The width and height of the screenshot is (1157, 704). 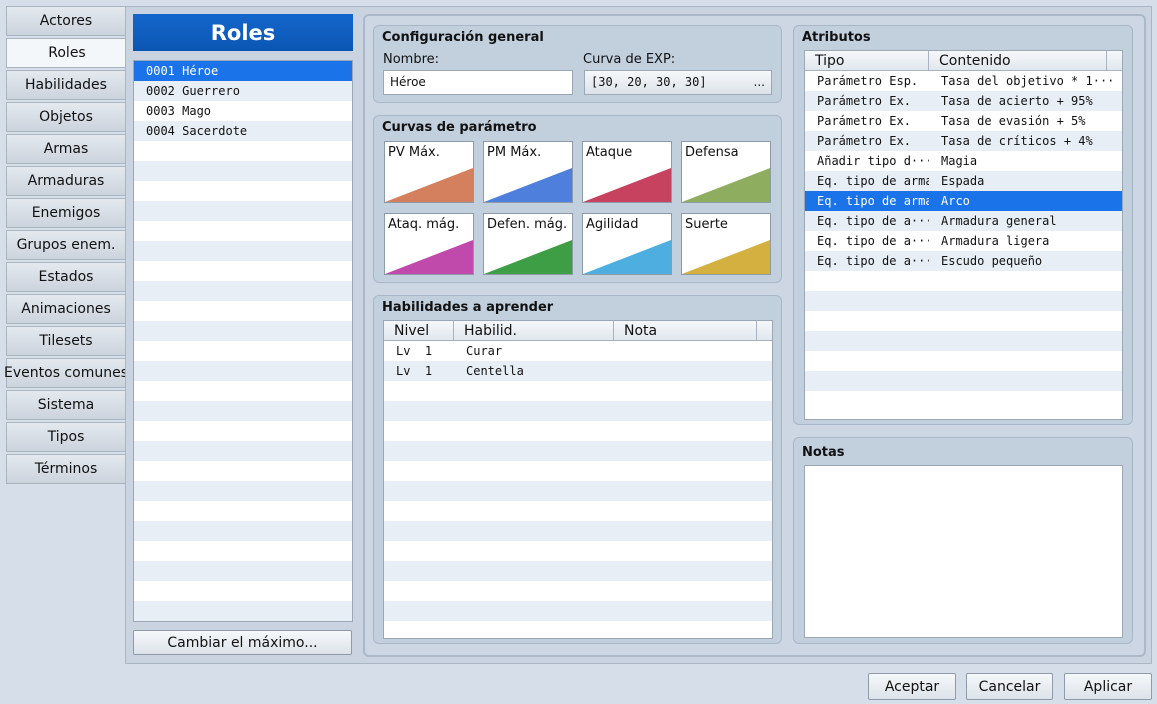 I want to click on curve-tile-defen-mag: Defen. mág., so click(x=528, y=244).